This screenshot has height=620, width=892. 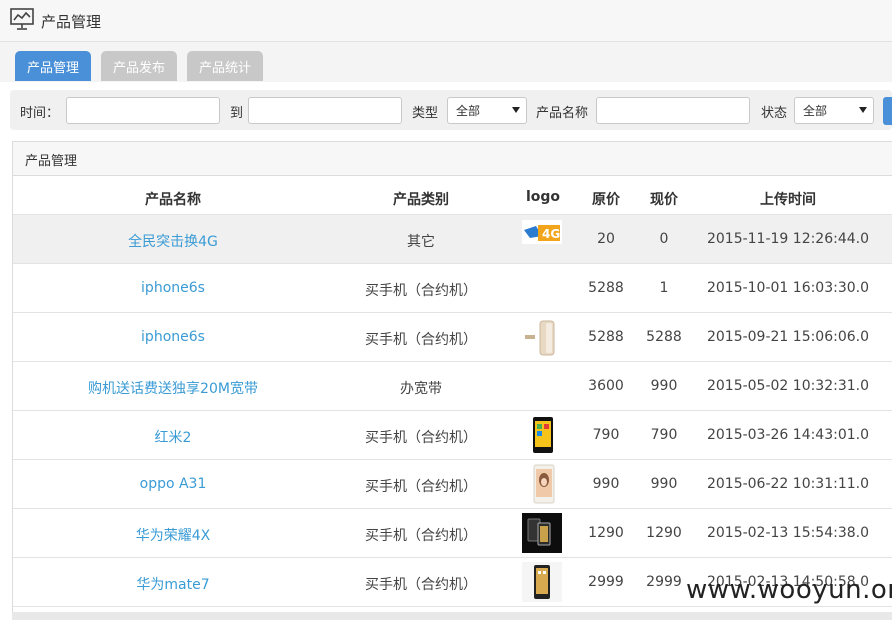 I want to click on column-header-upload-time: 上传时间, so click(x=788, y=200).